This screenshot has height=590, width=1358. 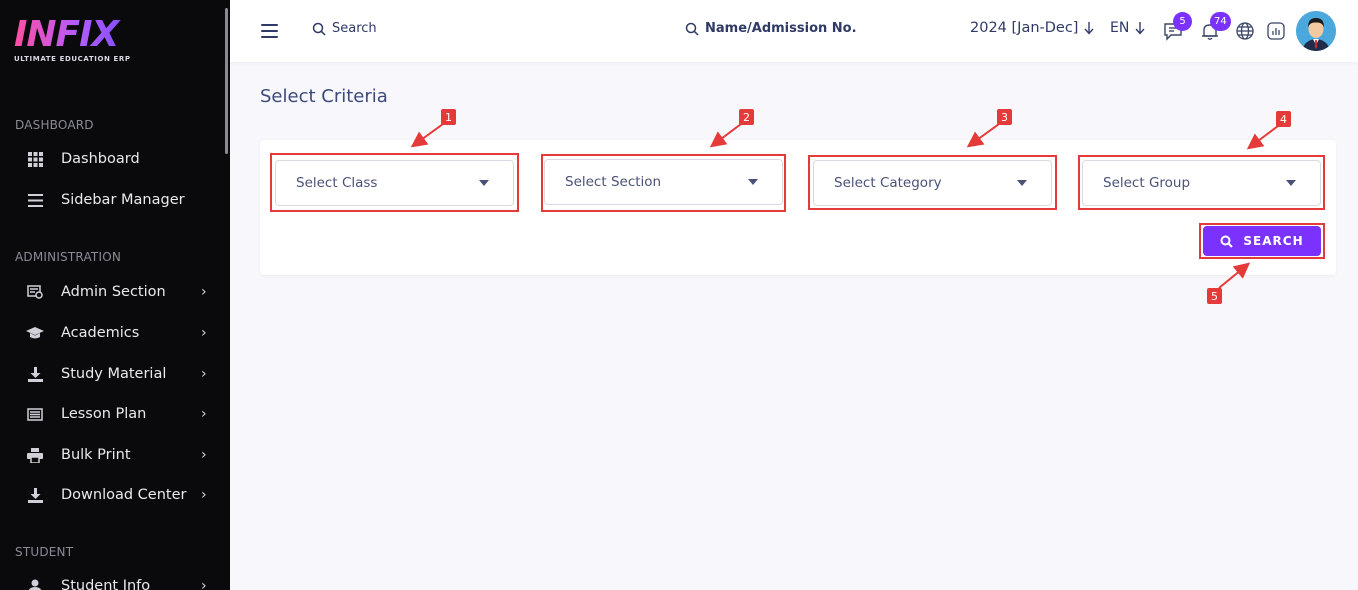 I want to click on annotation-marker-4: 4, so click(x=1283, y=119).